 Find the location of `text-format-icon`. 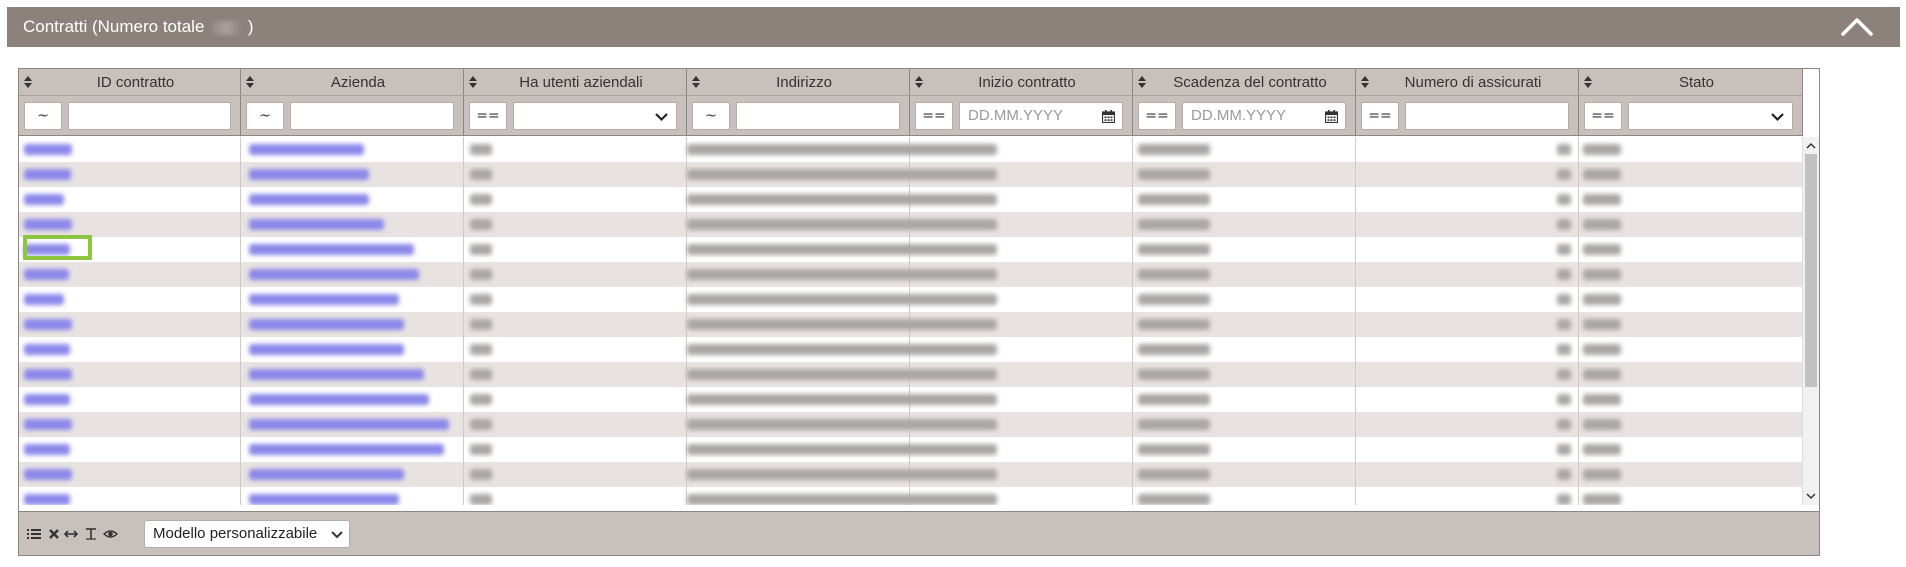

text-format-icon is located at coordinates (91, 534).